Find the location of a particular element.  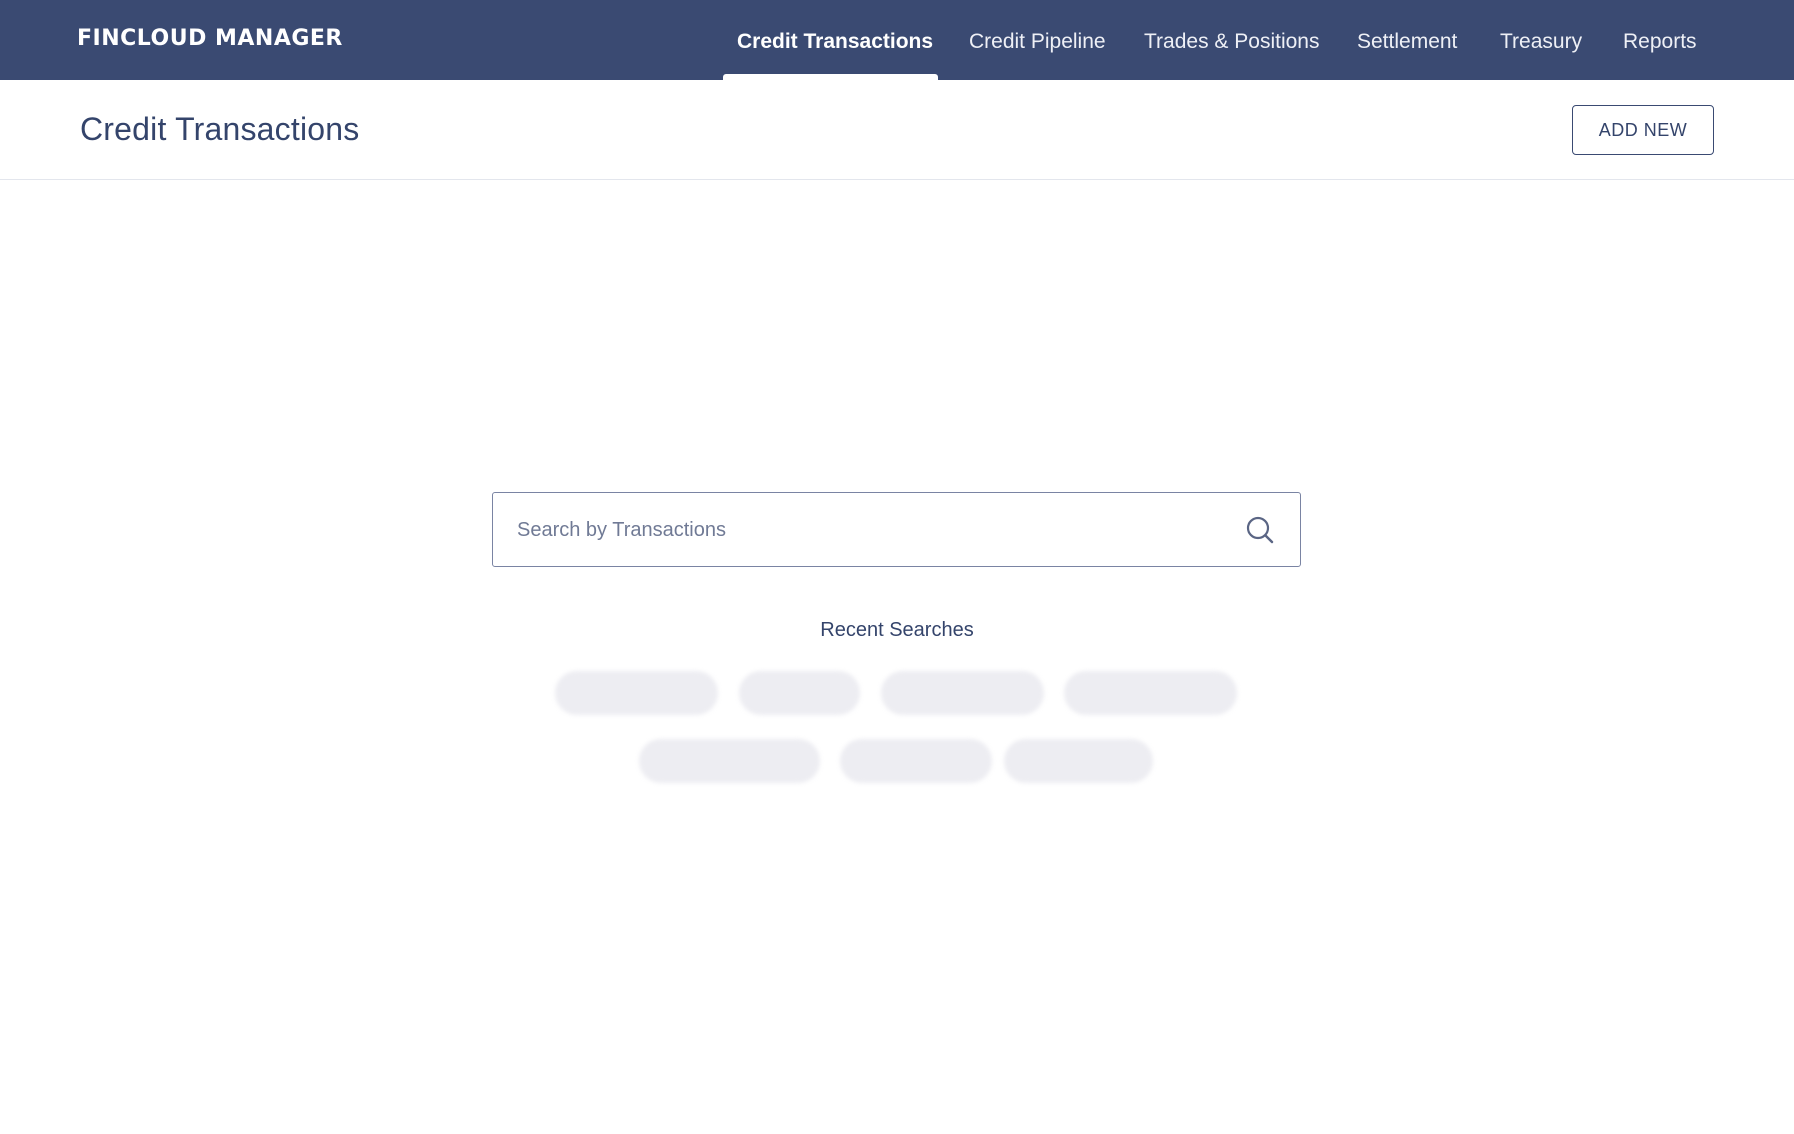

nav-item-credit-transactions: Credit Transactions is located at coordinates (835, 40).